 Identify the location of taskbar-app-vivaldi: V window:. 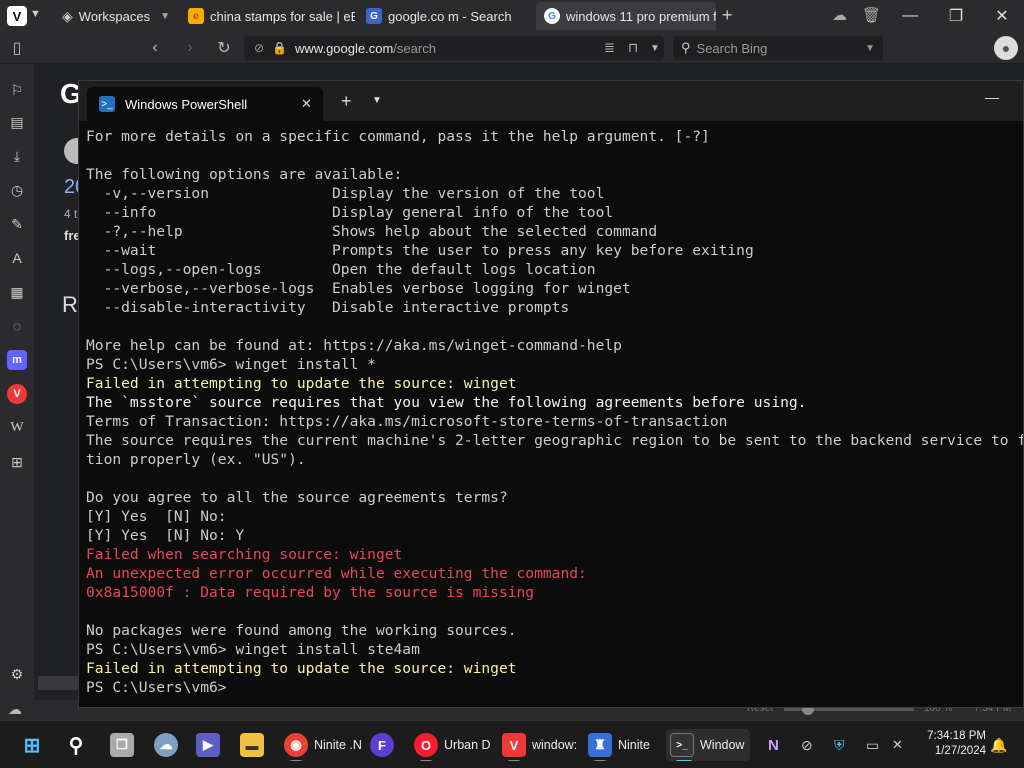
(542, 745).